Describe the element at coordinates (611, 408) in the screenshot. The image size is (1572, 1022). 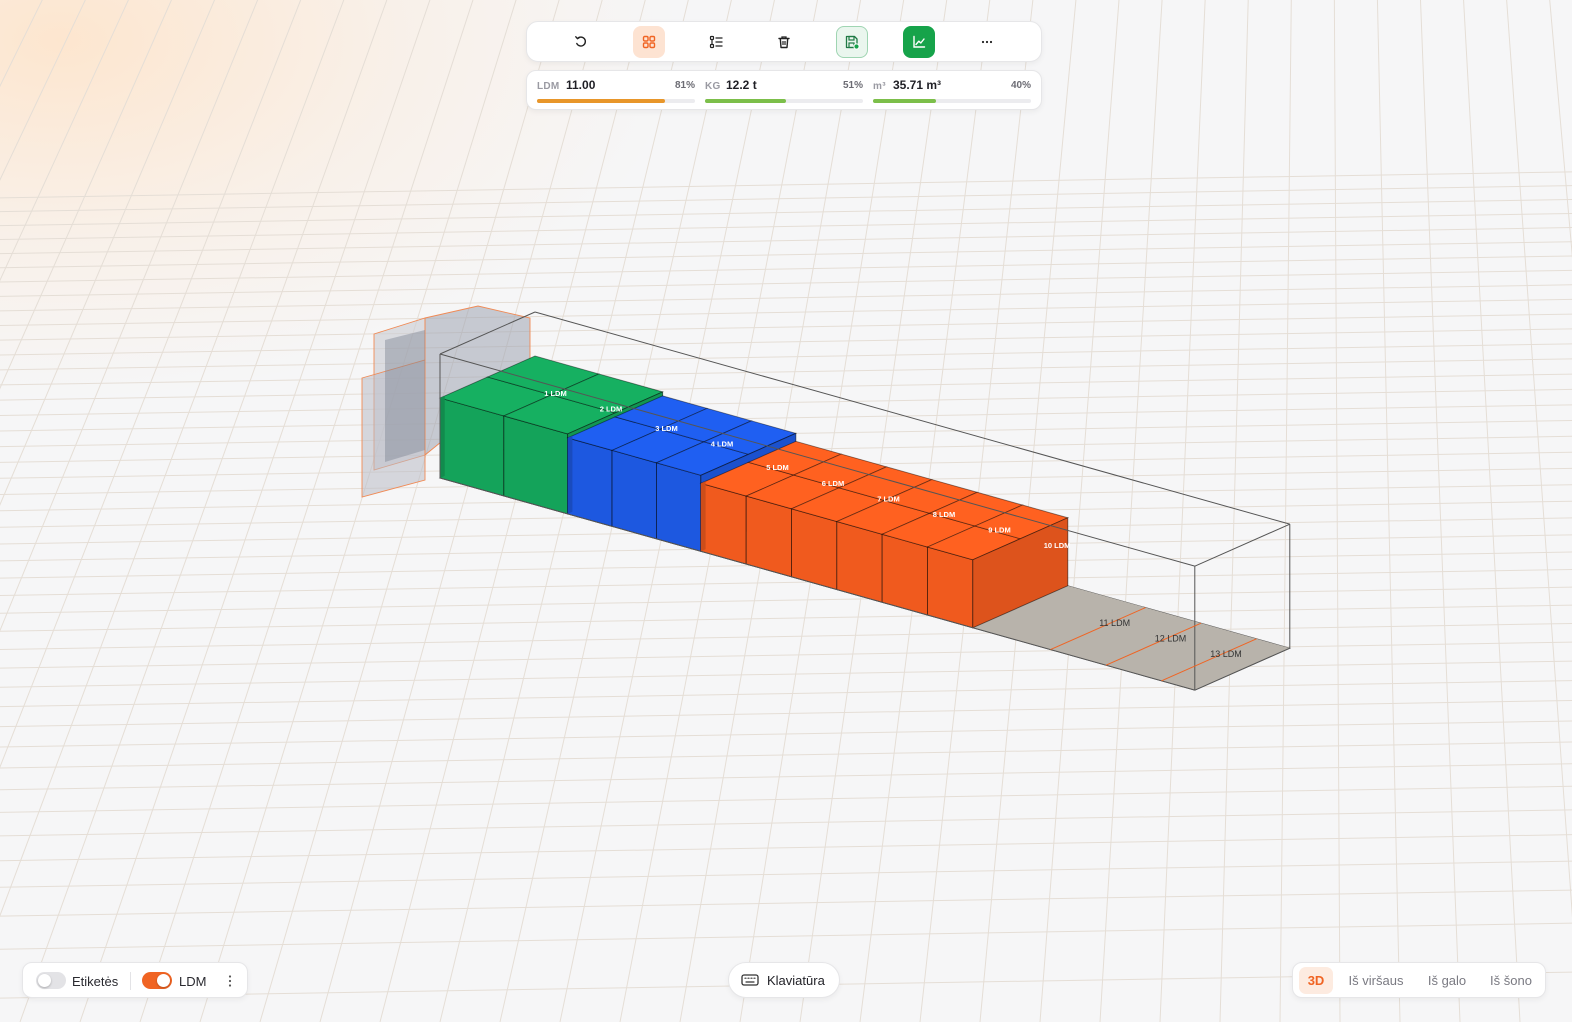
I see `ldm-label: 2 LDM` at that location.